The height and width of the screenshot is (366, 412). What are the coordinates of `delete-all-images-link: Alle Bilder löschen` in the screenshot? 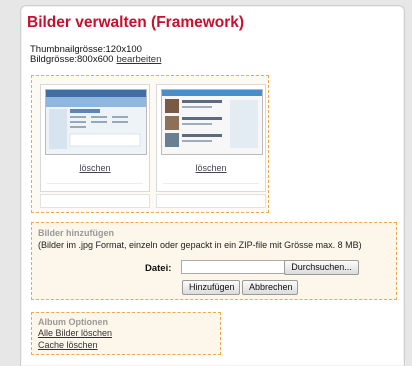 It's located at (75, 333).